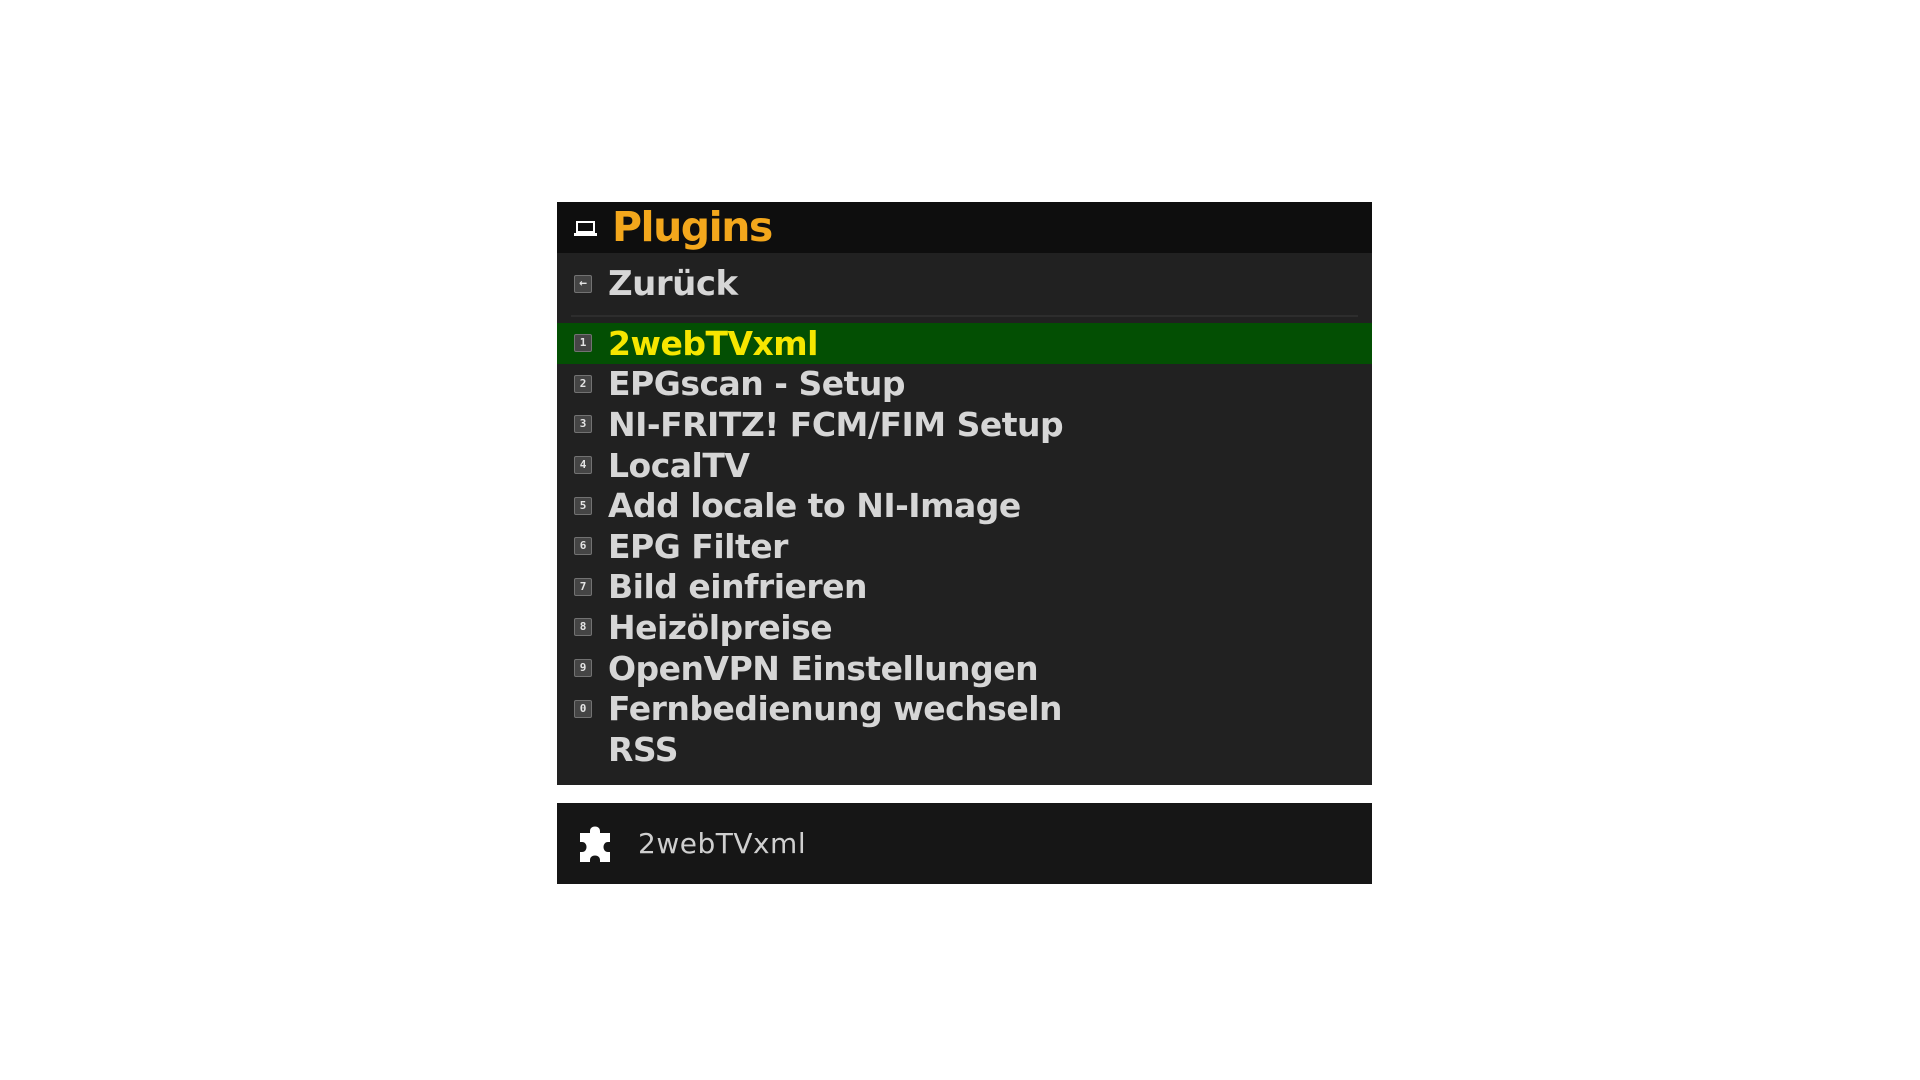  Describe the element at coordinates (964, 843) in the screenshot. I see `info-bar: 2webTVxml` at that location.